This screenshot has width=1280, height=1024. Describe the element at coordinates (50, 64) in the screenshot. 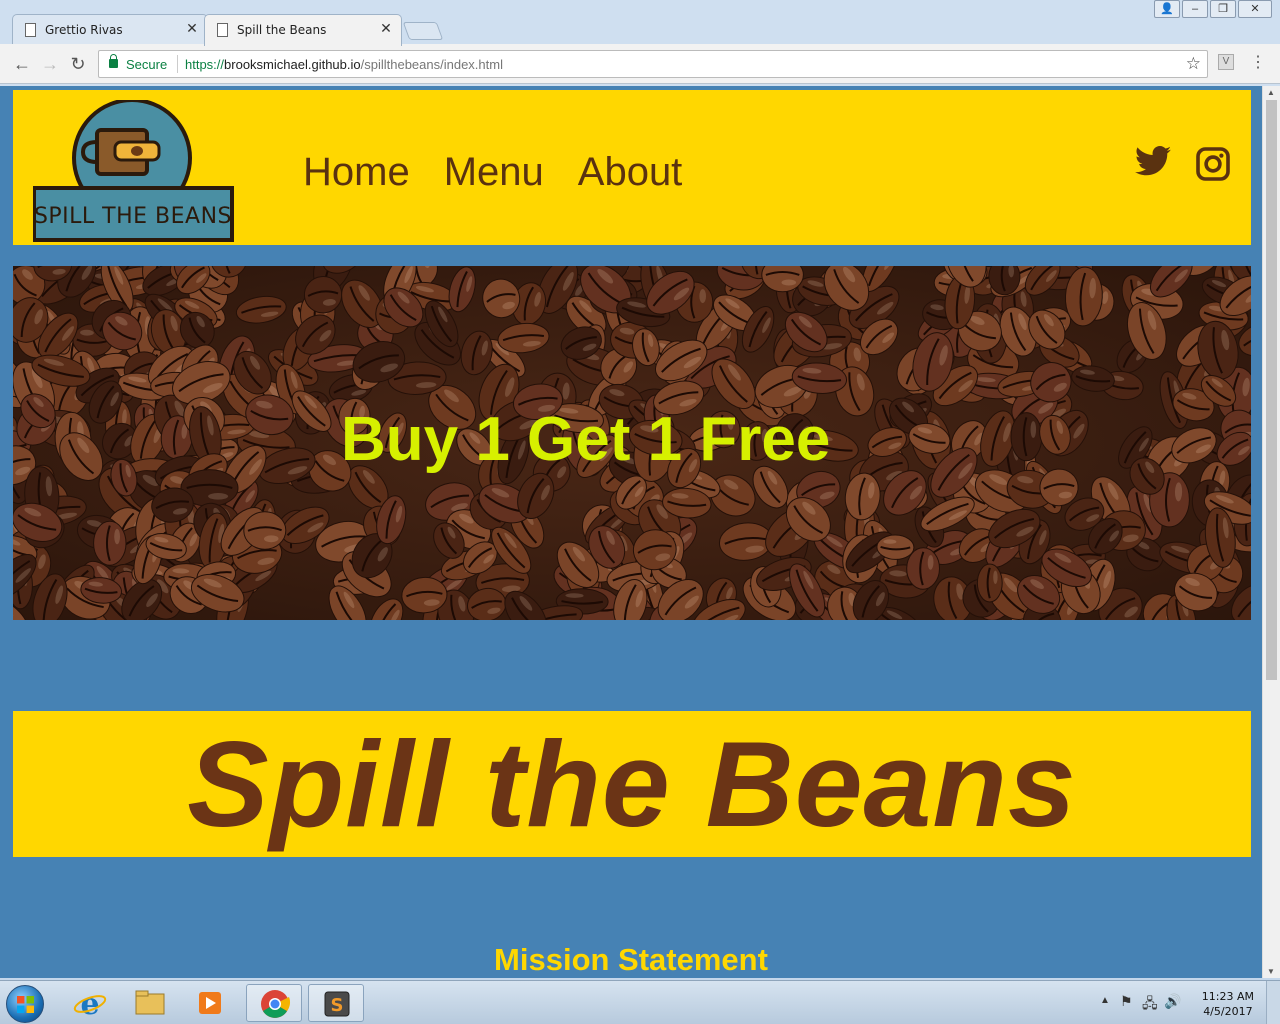

I see `forward-icon: →` at that location.